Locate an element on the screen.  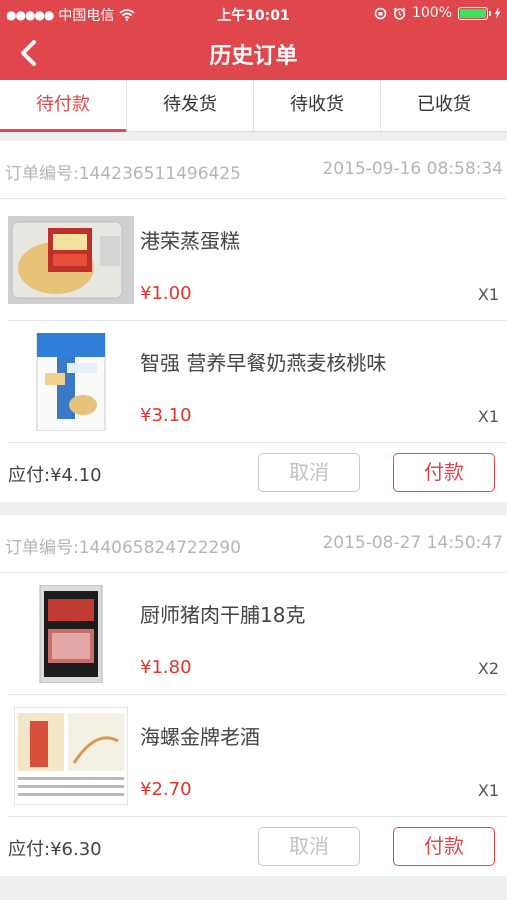
order-item: 海螺金牌老酒 ¥2.70 X1 is located at coordinates (257, 756).